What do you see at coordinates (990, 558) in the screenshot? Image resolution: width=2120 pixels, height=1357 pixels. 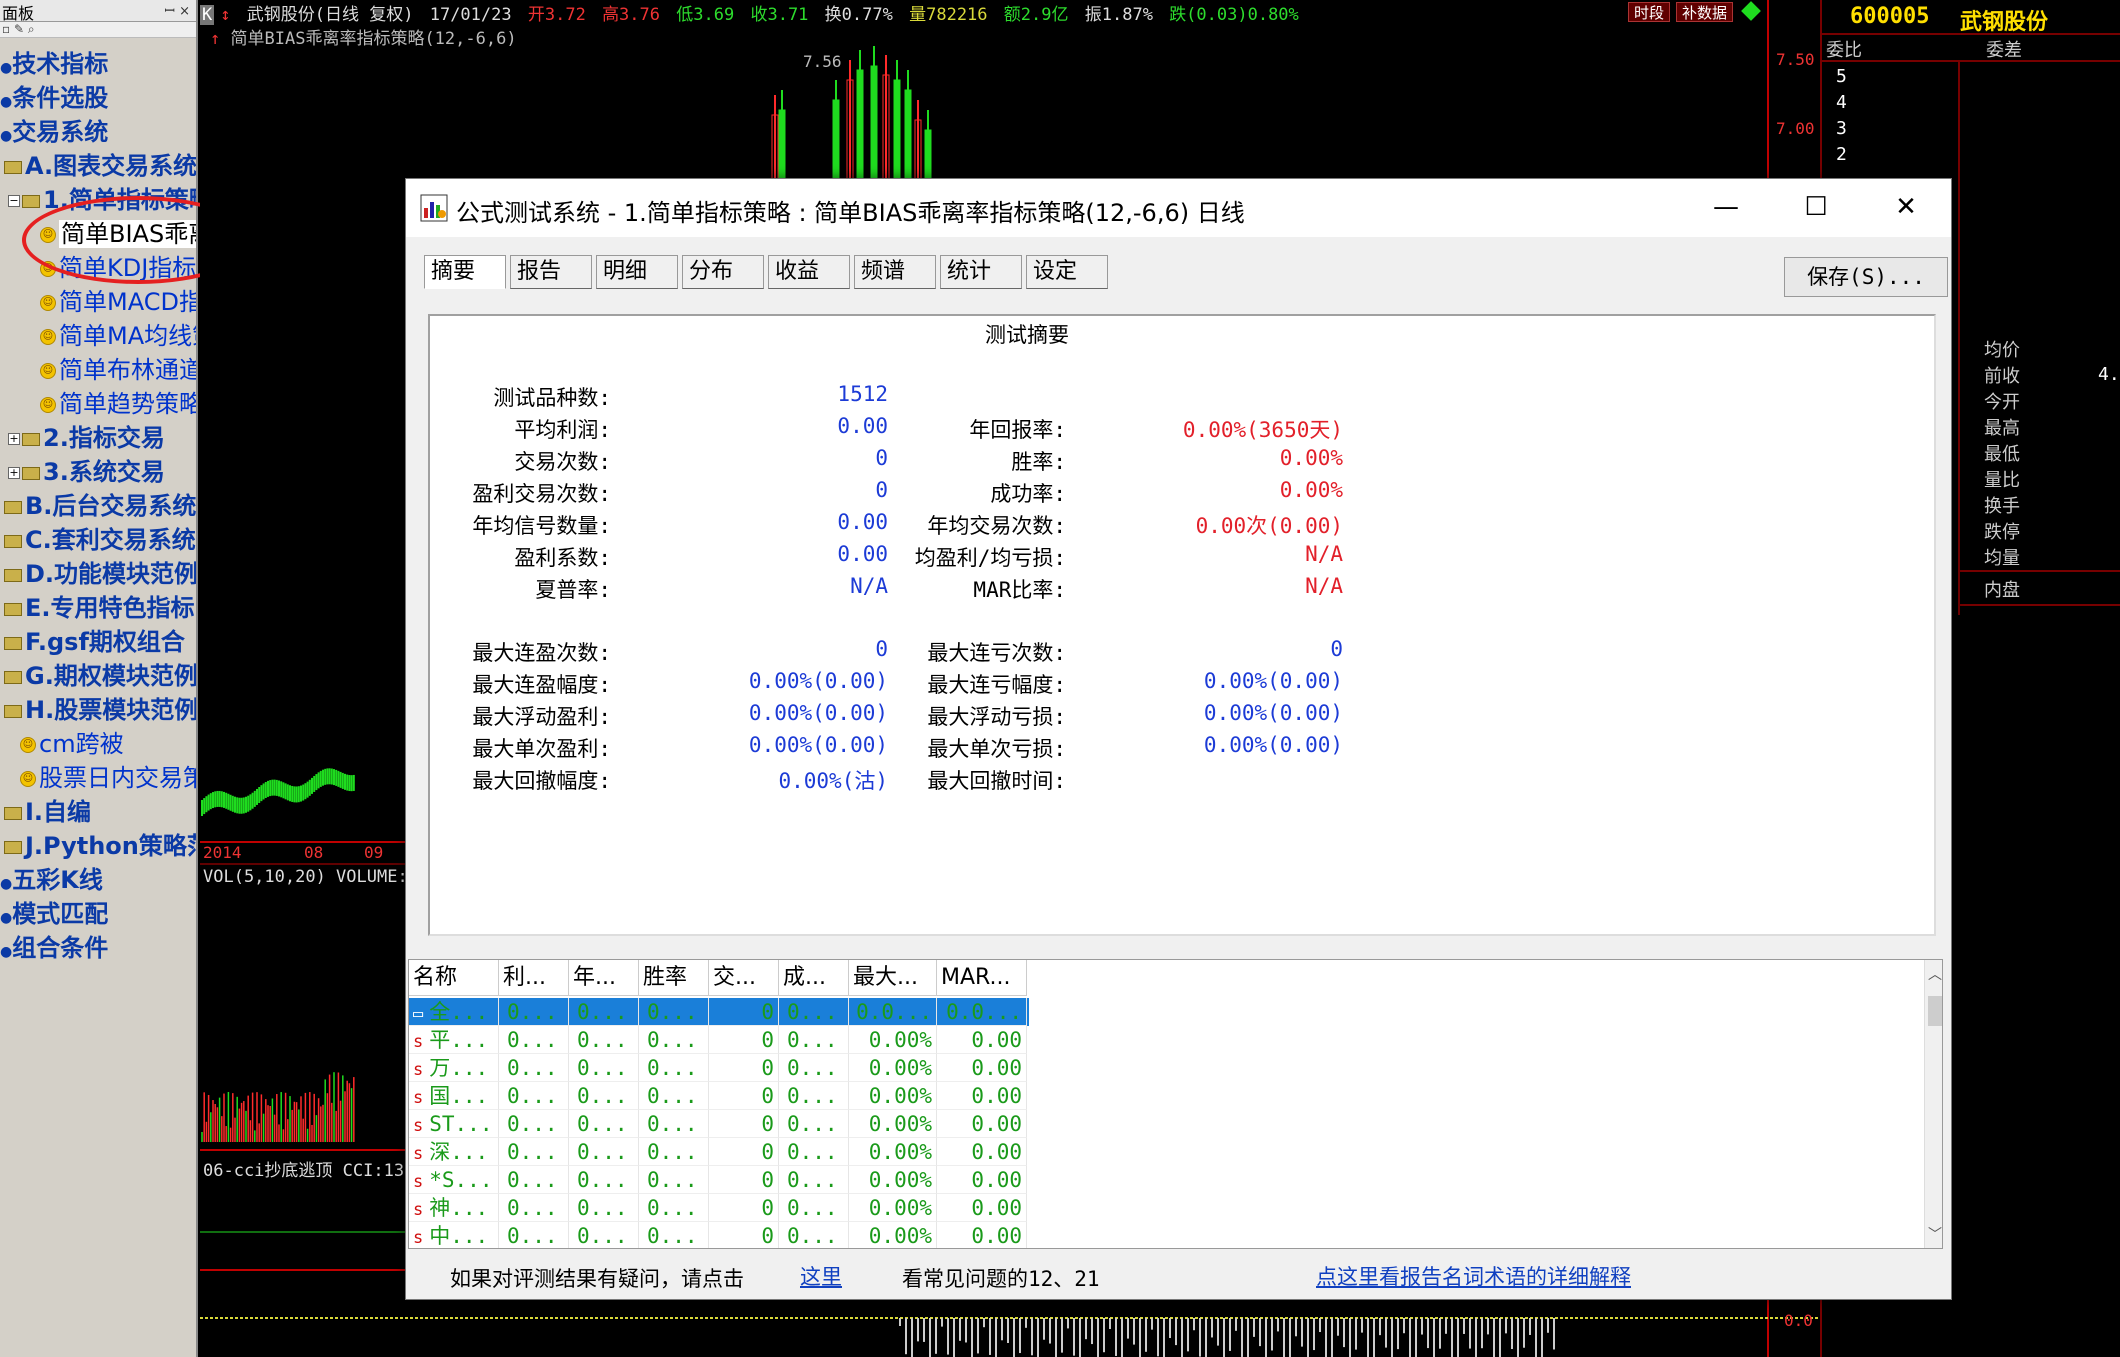 I see `stat-right-4-label: 均盈利/均亏损:` at bounding box center [990, 558].